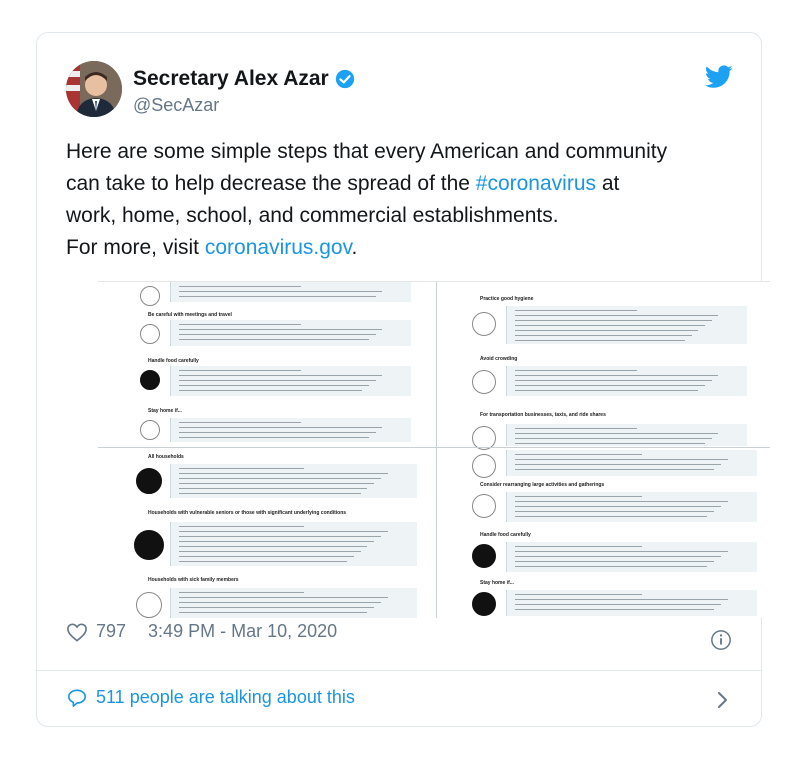 Image resolution: width=799 pixels, height=764 pixels. What do you see at coordinates (499, 359) in the screenshot?
I see `section-heading: Avoid crowding` at bounding box center [499, 359].